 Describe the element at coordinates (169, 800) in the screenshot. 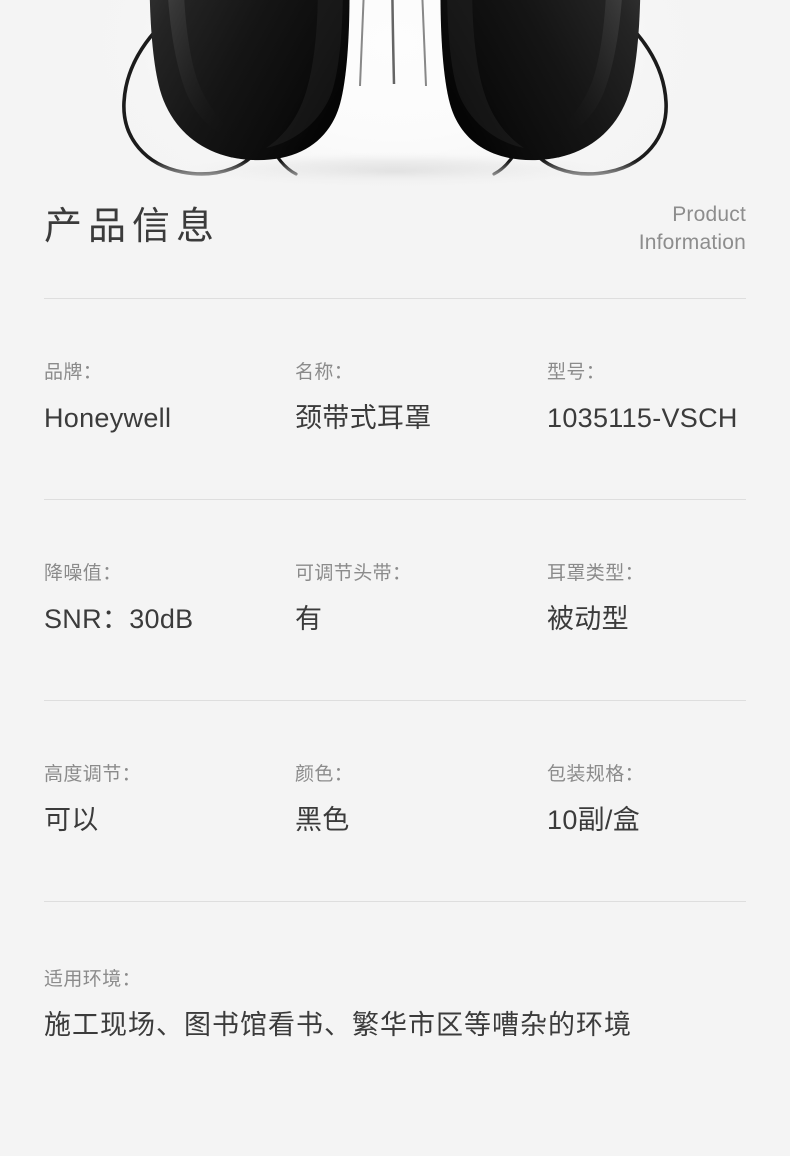

I see `spec-cell-height-adjustment: 高度调节： 可以` at that location.